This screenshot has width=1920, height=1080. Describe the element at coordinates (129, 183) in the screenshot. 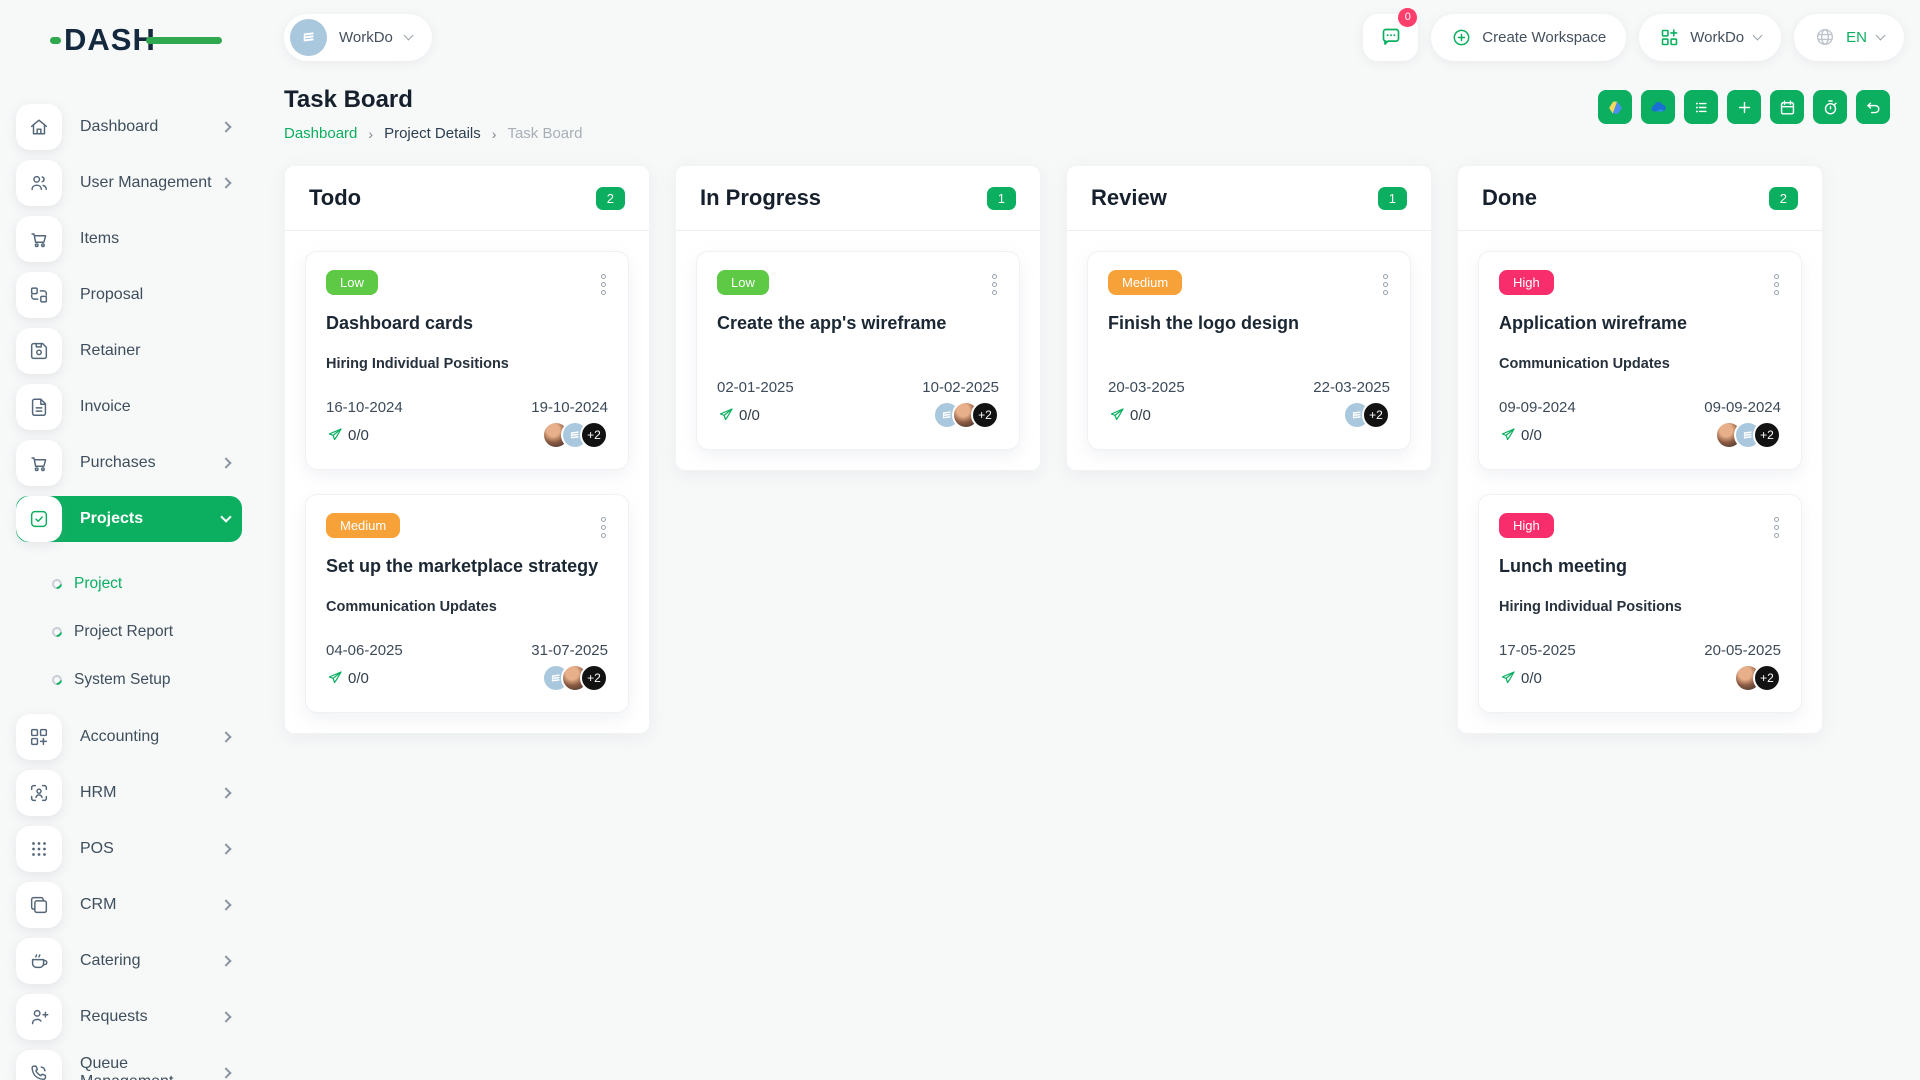

I see `sidebar-item-user-management: User Management` at that location.